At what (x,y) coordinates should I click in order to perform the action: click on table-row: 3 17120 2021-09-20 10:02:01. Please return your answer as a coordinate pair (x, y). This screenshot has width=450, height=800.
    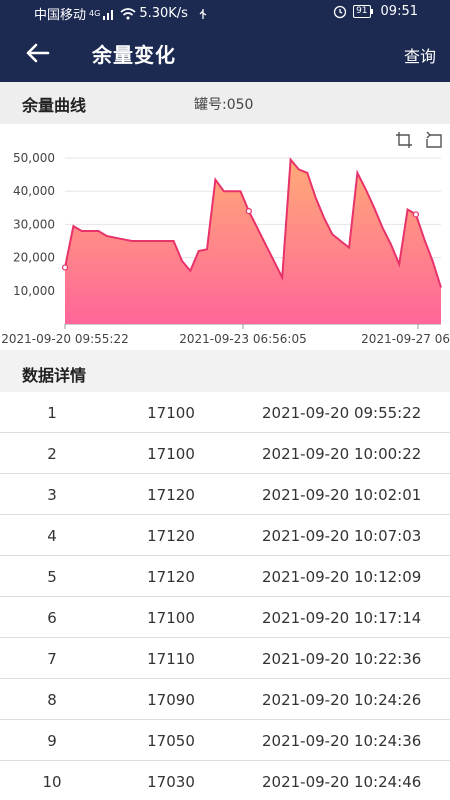
    Looking at the image, I should click on (225, 494).